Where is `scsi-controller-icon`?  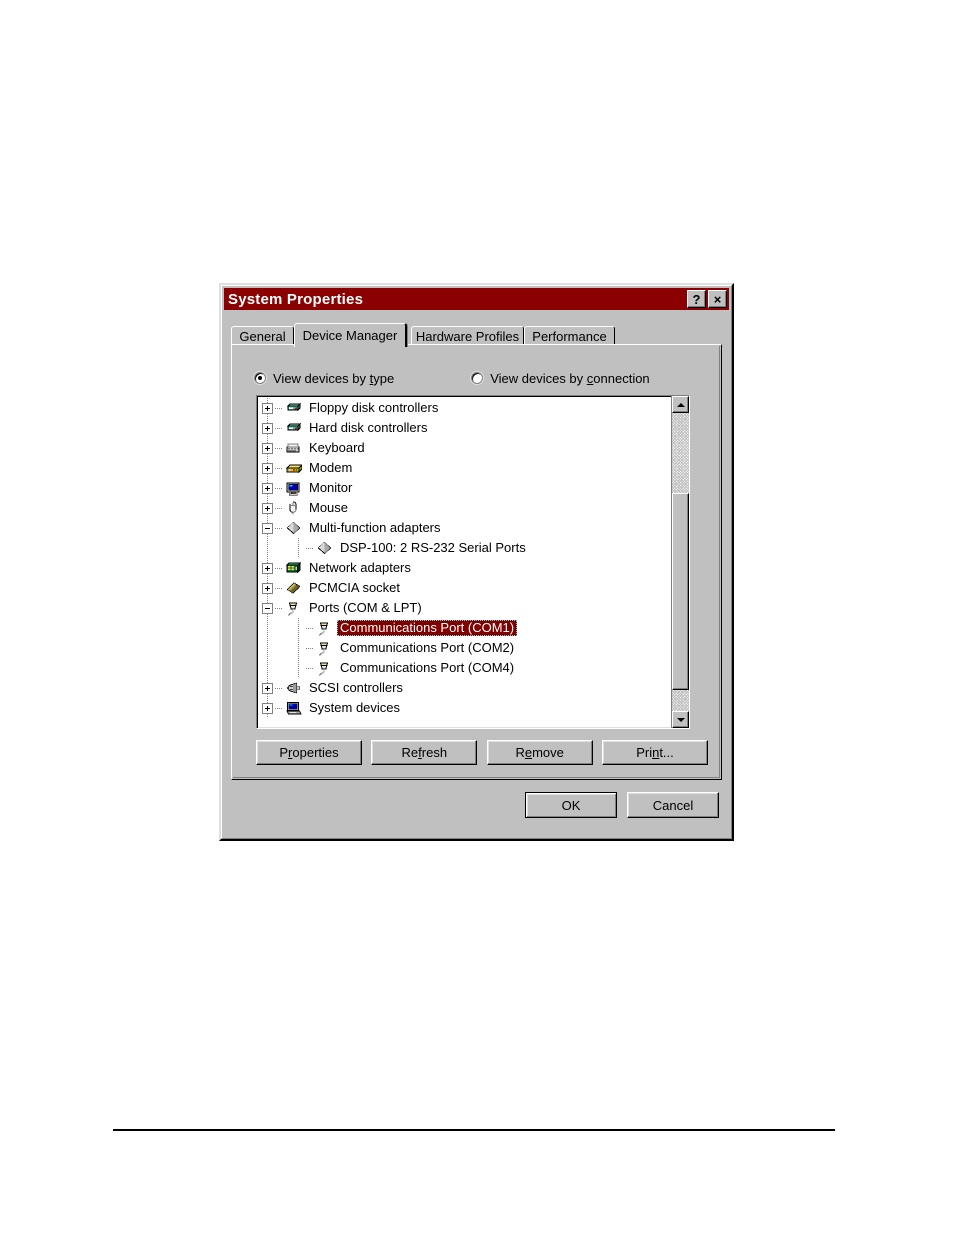
scsi-controller-icon is located at coordinates (293, 688).